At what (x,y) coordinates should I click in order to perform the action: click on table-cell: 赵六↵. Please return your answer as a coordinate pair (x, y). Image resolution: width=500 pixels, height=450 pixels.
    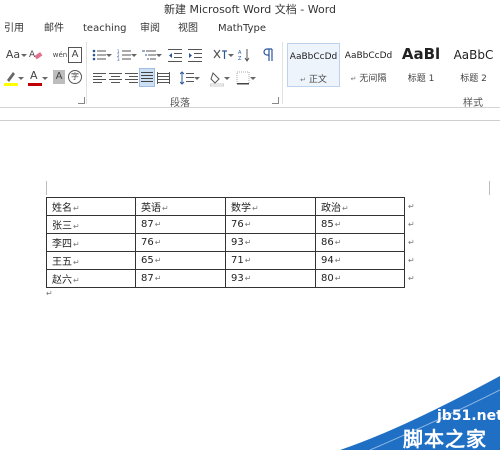
    Looking at the image, I should click on (91, 278).